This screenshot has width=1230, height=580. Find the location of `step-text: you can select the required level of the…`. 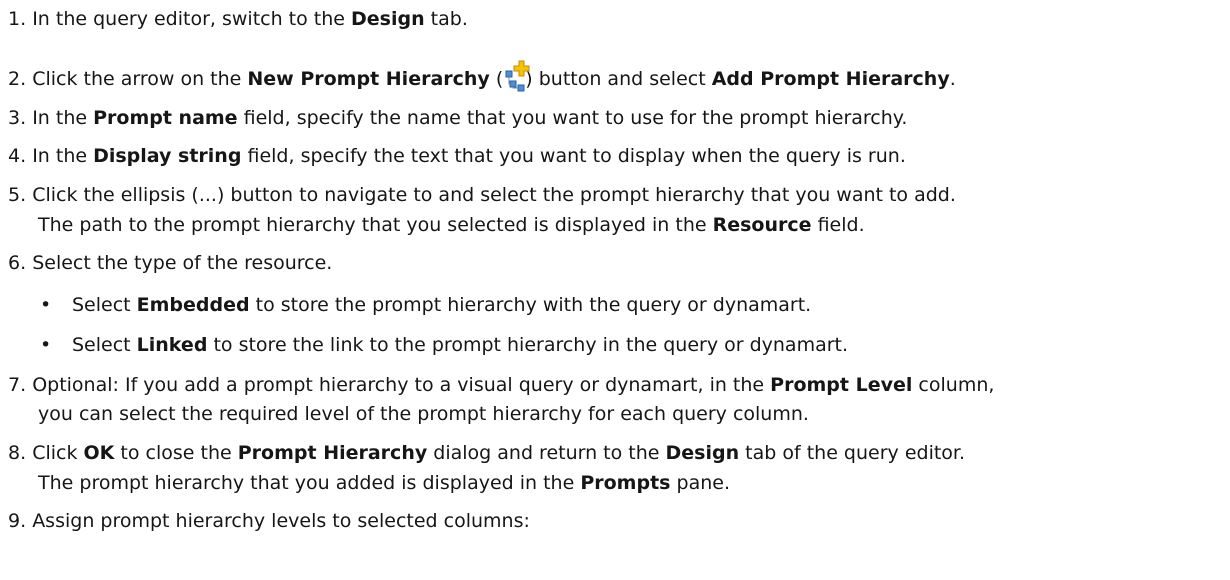

step-text: you can select the required level of the… is located at coordinates (423, 414).